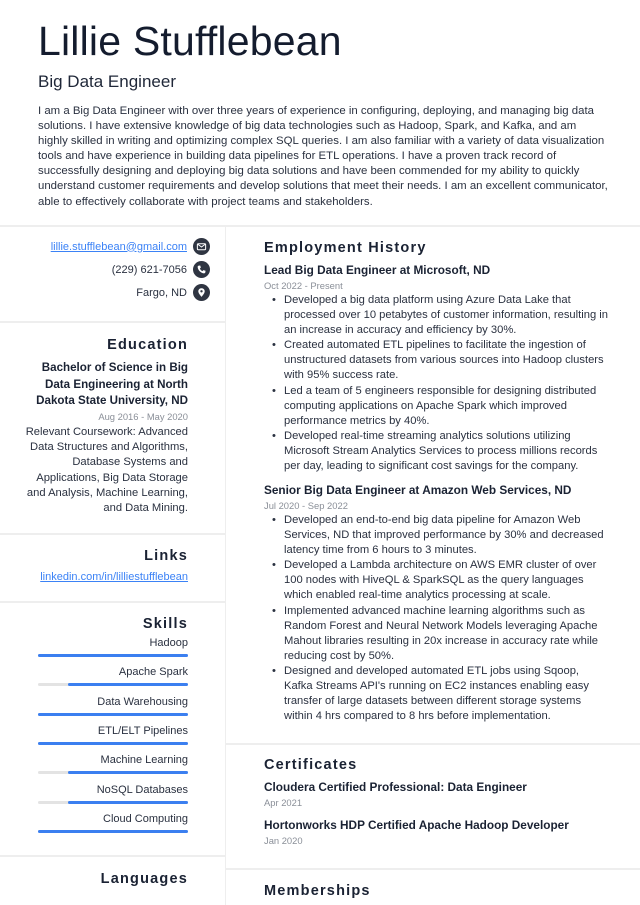 This screenshot has width=640, height=905. I want to click on languages-heading: Languages, so click(144, 879).